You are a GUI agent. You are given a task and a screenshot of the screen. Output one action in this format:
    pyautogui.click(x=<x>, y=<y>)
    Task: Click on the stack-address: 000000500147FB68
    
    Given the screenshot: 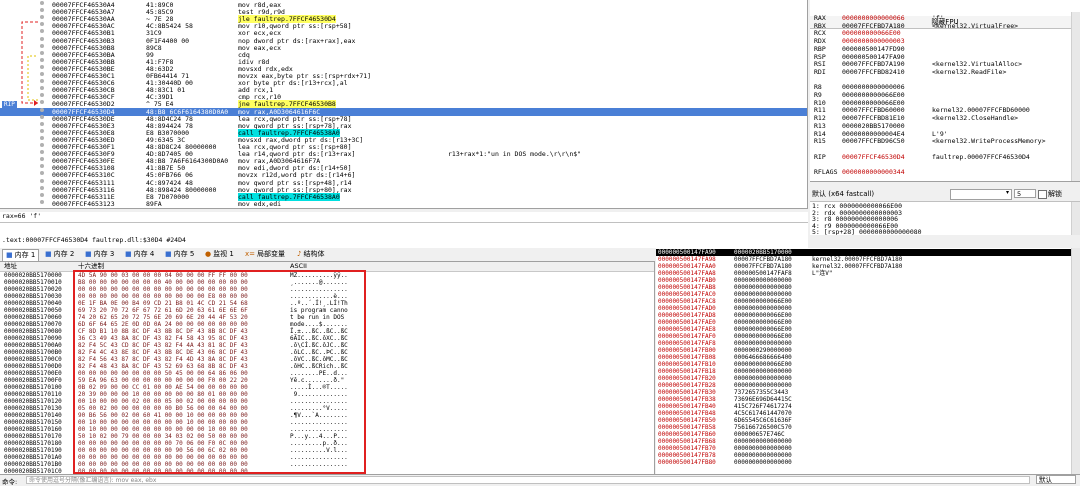 What is the action you would take?
    pyautogui.click(x=687, y=441)
    